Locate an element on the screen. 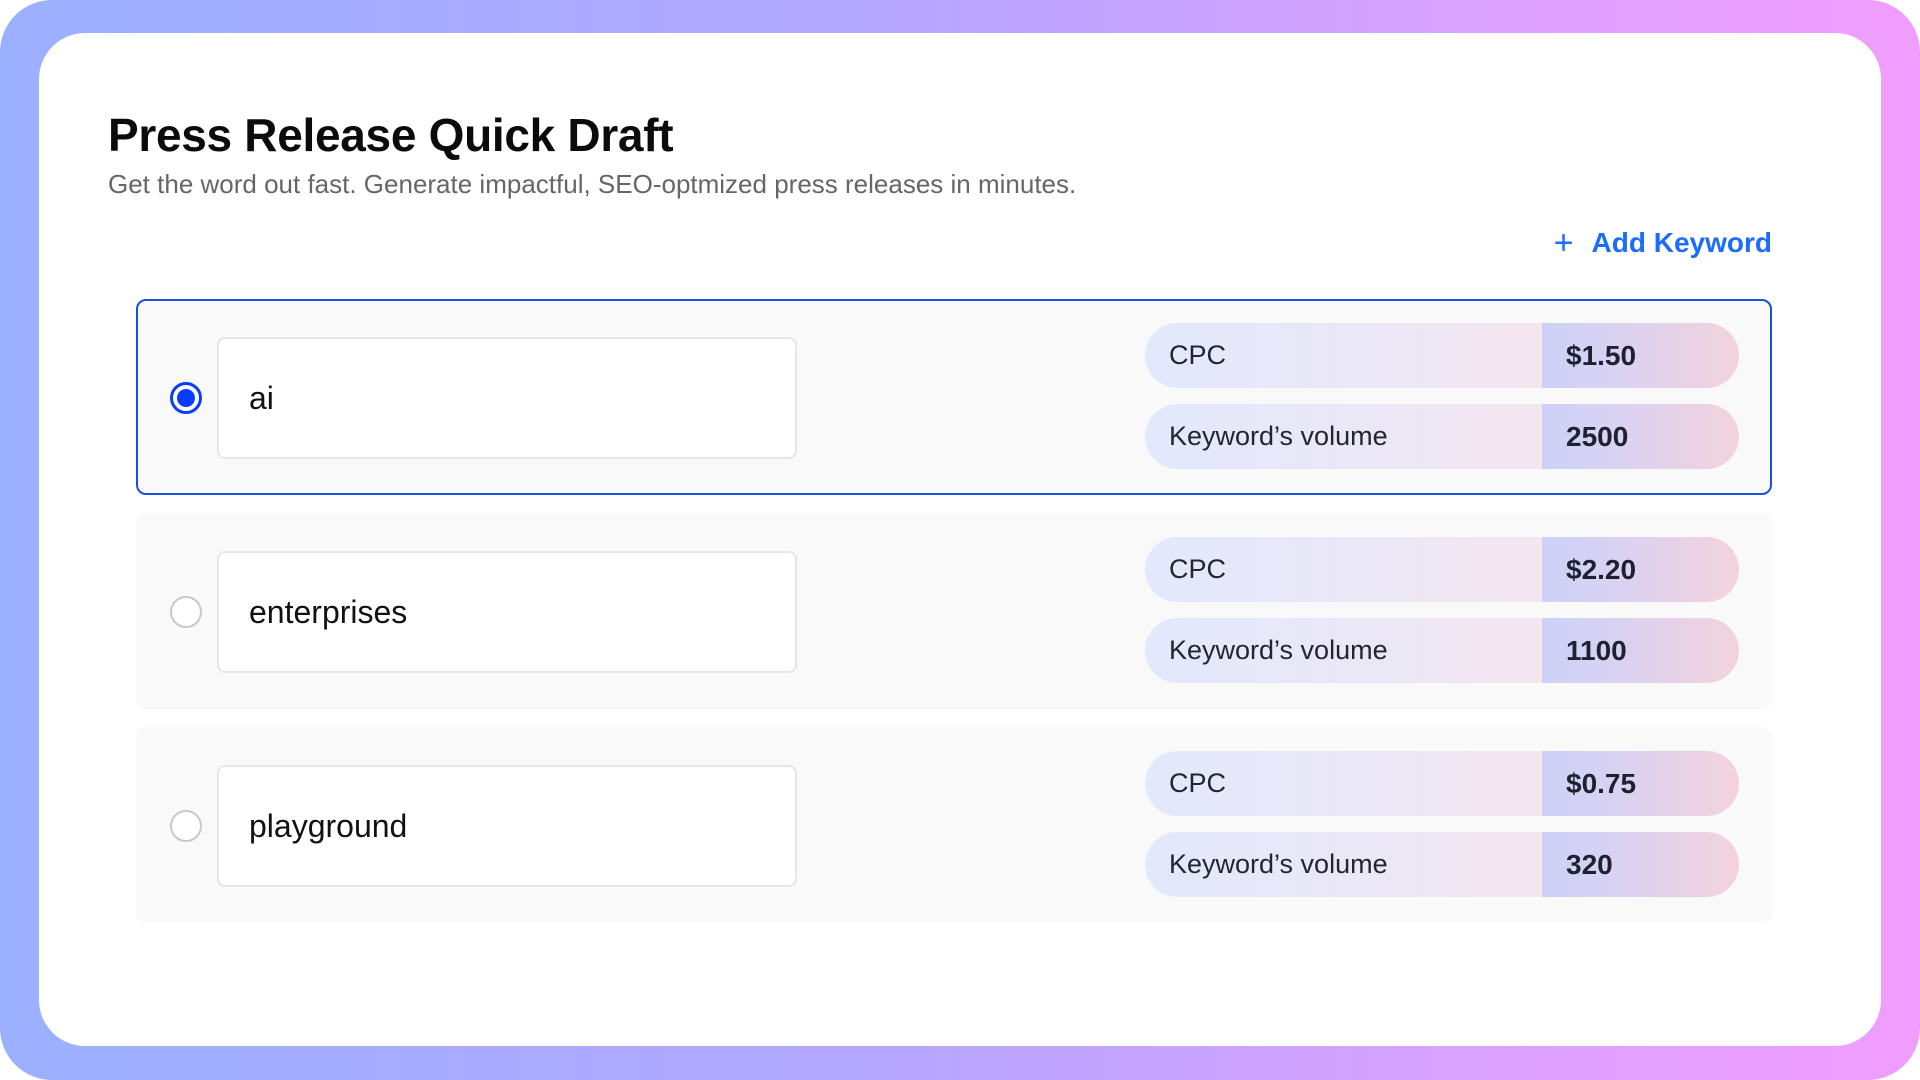 The image size is (1920, 1080). add-keyword-label: Add Keyword is located at coordinates (1681, 242).